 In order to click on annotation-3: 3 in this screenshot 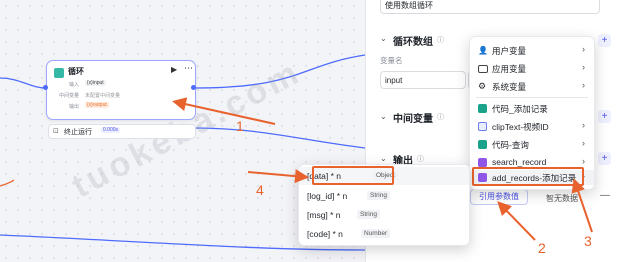, I will do `click(588, 241)`.